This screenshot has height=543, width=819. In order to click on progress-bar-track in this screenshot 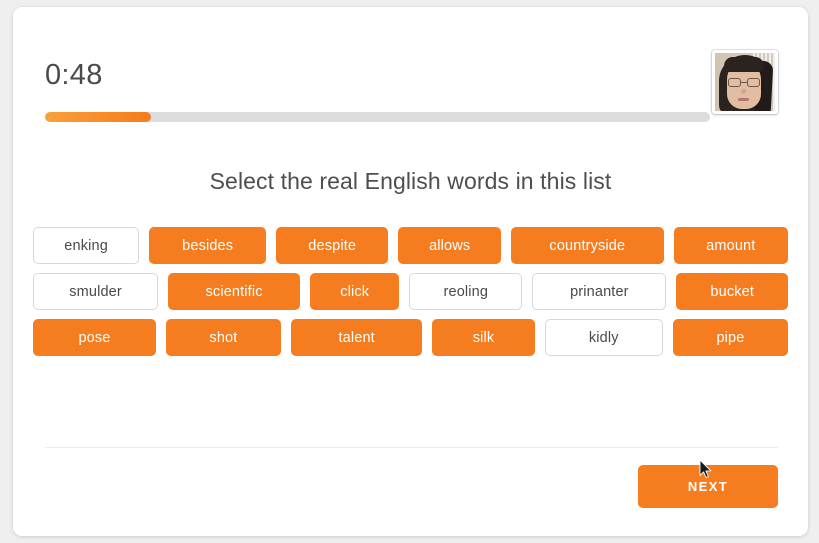, I will do `click(377, 117)`.